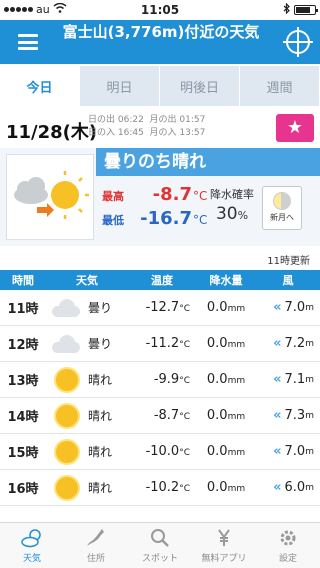 The width and height of the screenshot is (320, 568). What do you see at coordinates (113, 196) in the screenshot?
I see `high-label: 最高` at bounding box center [113, 196].